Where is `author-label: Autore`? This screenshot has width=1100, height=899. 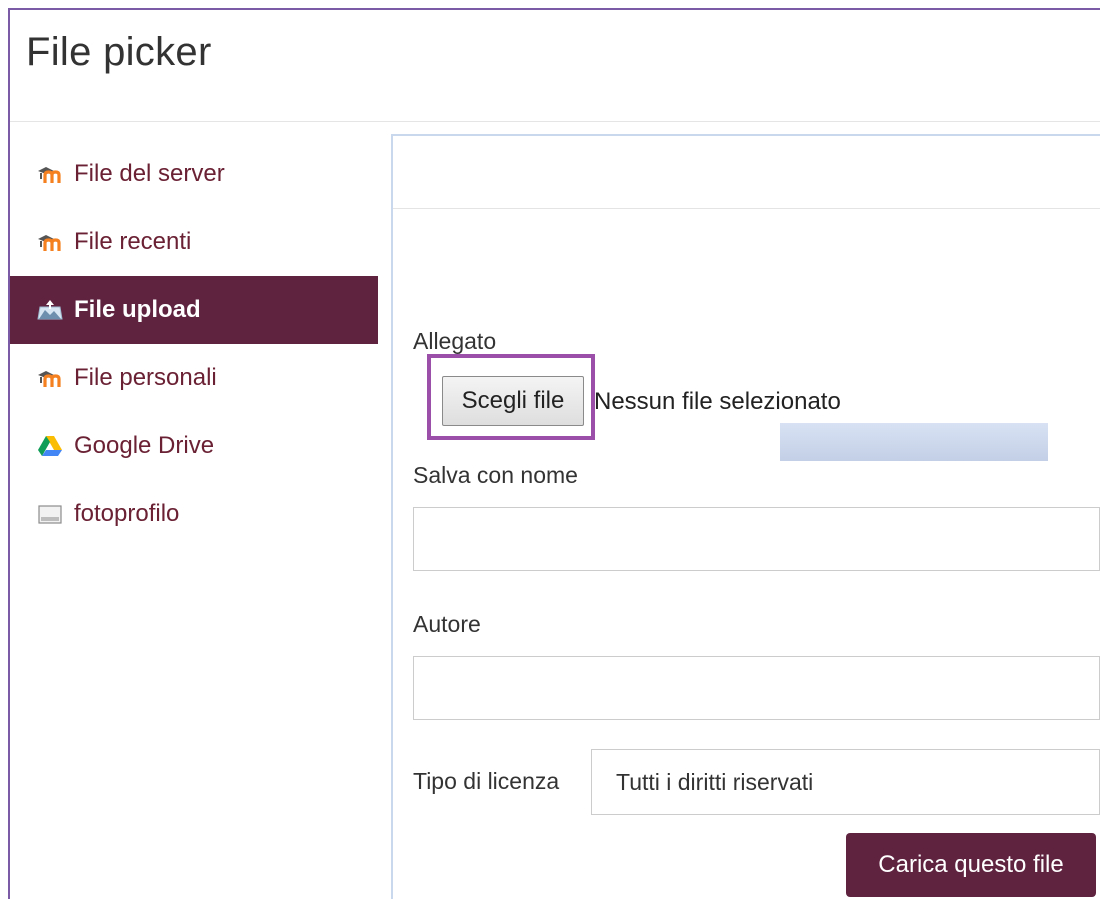
author-label: Autore is located at coordinates (447, 624).